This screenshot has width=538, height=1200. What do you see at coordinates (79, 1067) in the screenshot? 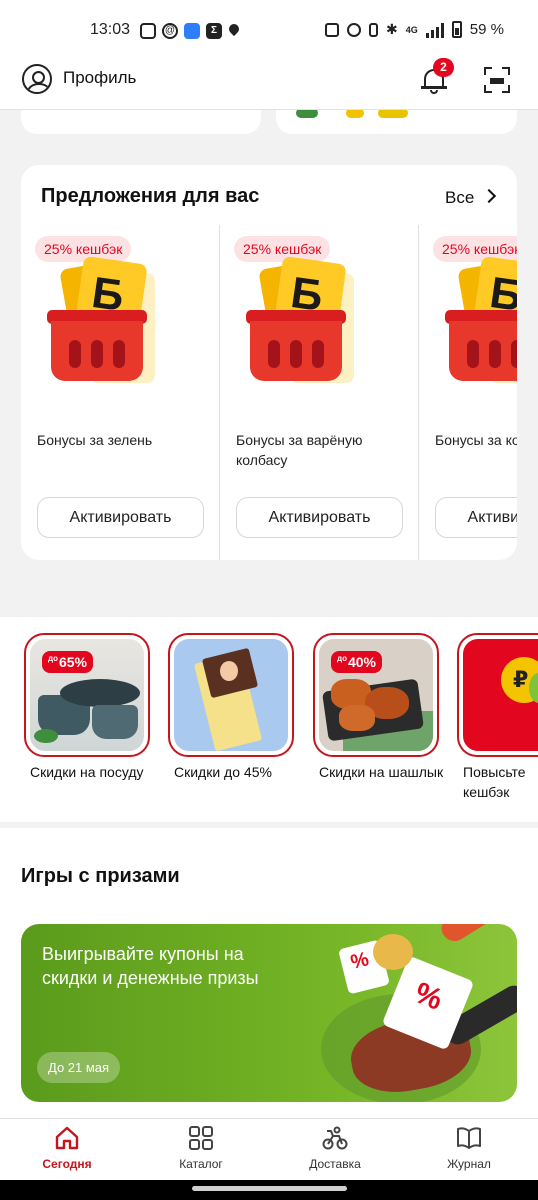
I see `date-badge: До 21 мая` at bounding box center [79, 1067].